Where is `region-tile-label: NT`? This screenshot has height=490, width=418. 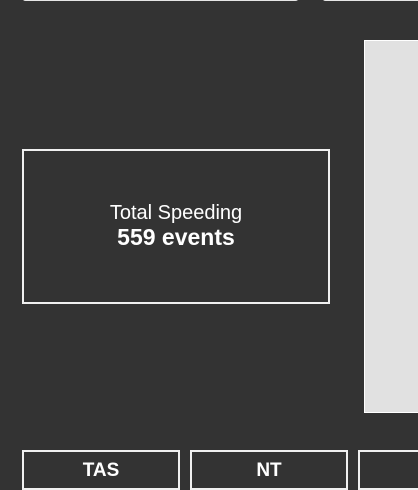 region-tile-label: NT is located at coordinates (269, 470).